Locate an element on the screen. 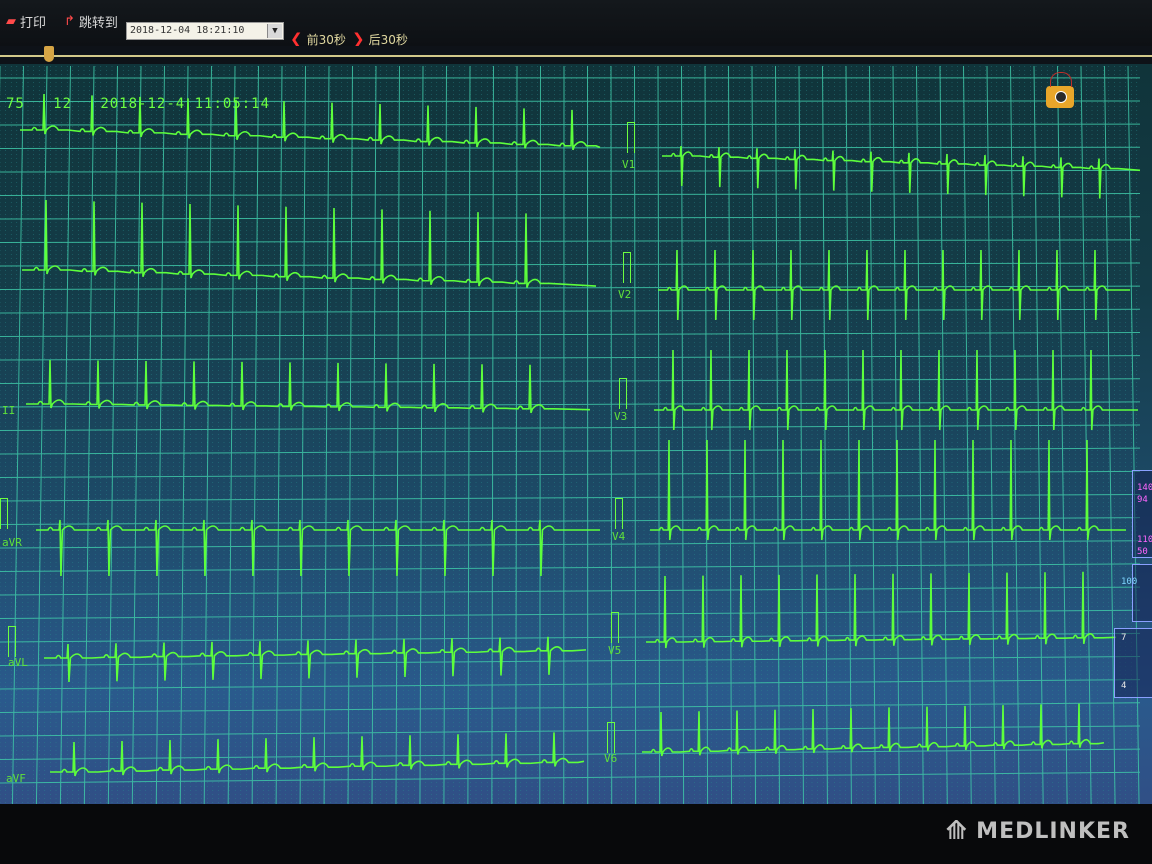  bp-dia-b: 50 is located at coordinates (1142, 552).